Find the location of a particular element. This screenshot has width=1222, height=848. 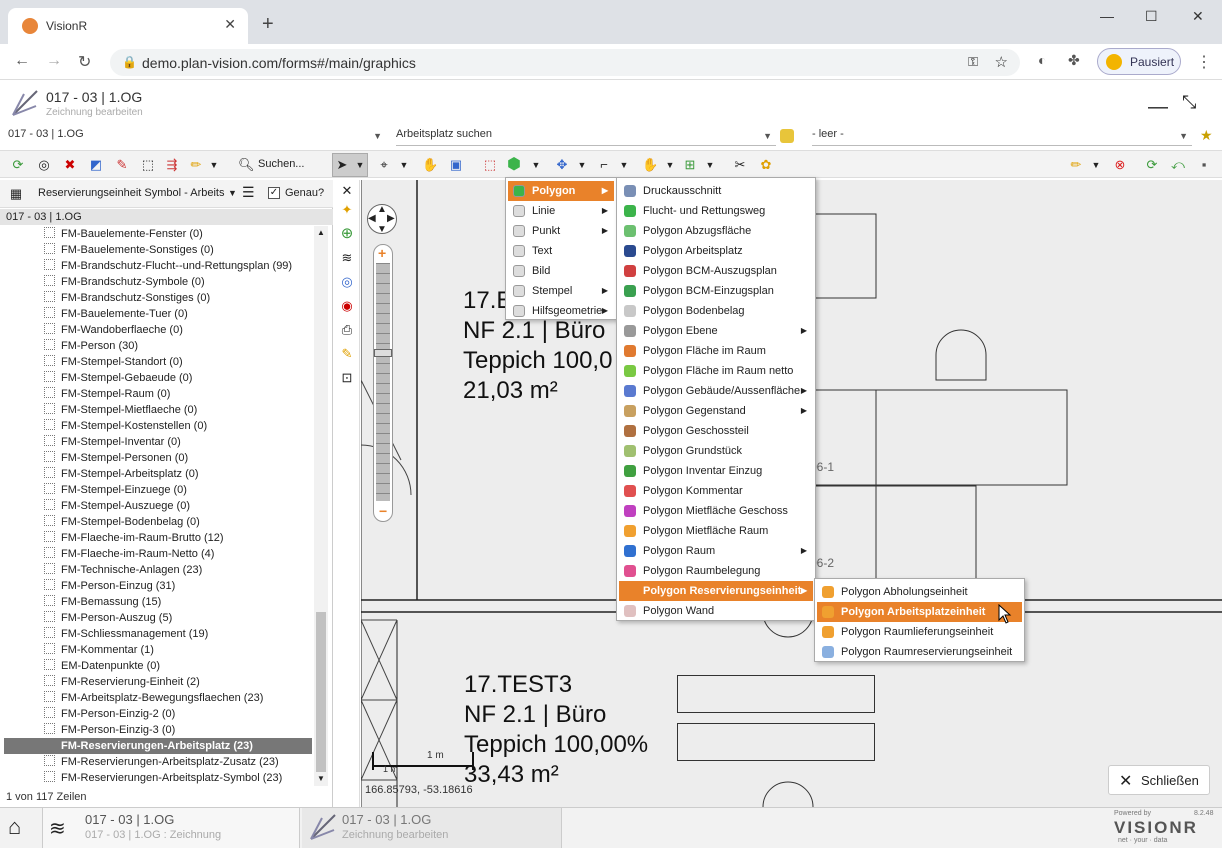

menu2-item: Polygon BCM-Einzugsplan is located at coordinates (716, 291).